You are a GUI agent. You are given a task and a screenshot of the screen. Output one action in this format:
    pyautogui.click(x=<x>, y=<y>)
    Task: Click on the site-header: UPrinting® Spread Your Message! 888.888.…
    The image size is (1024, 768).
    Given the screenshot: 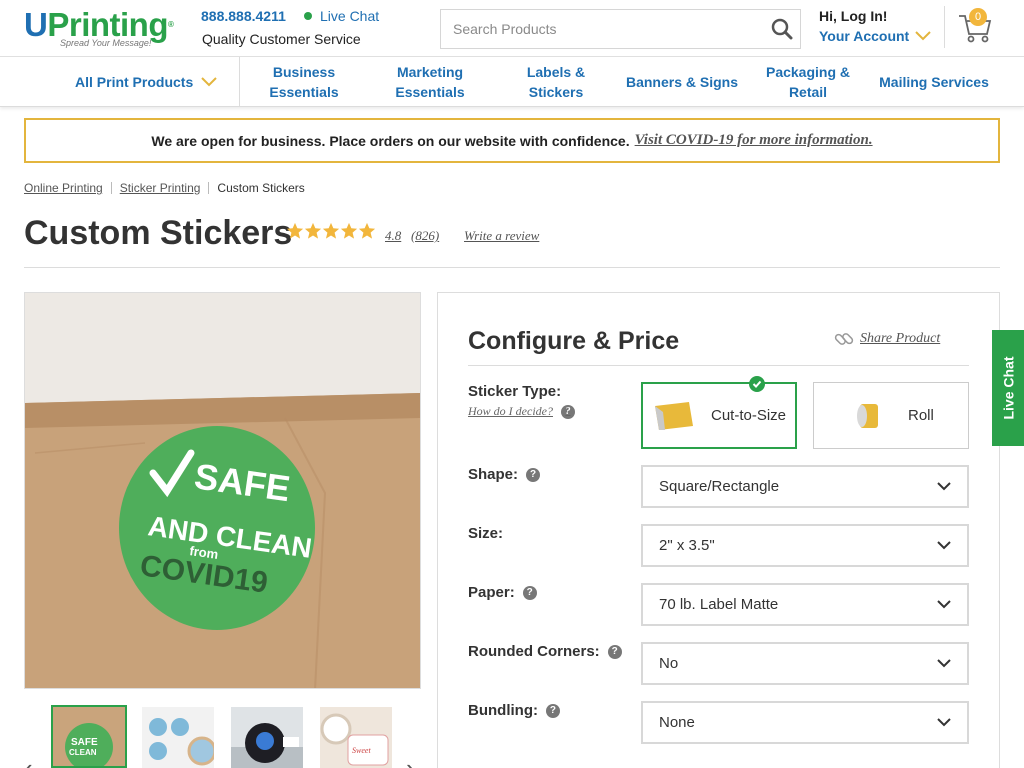 What is the action you would take?
    pyautogui.click(x=512, y=28)
    